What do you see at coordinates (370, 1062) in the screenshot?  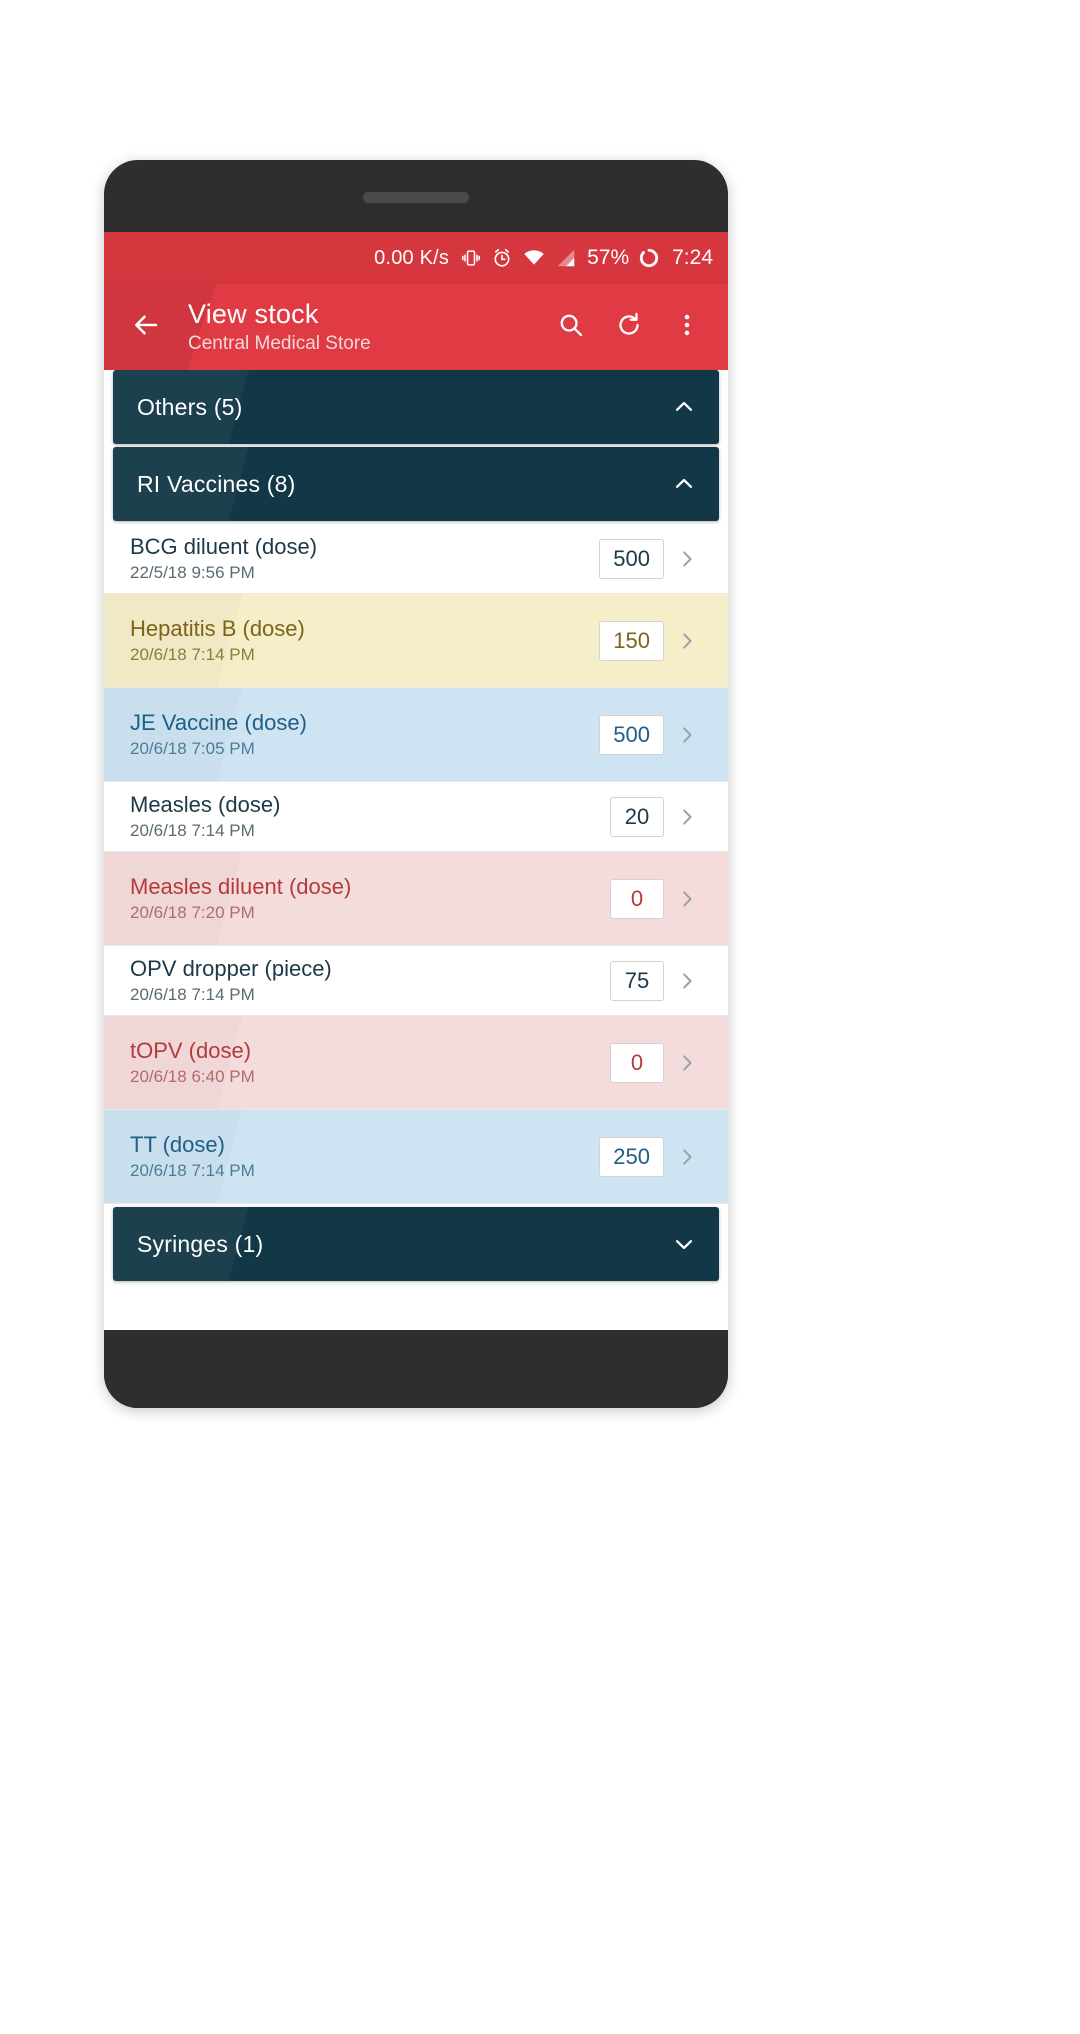 I see `row-text: tOPV (dose) 20/6/18 6:40 PM` at bounding box center [370, 1062].